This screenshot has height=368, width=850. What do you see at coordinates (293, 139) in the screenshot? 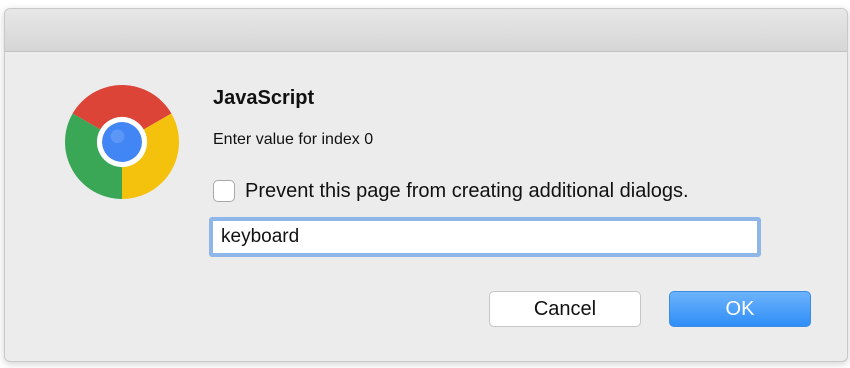
I see `dialog-message: Enter value for index 0` at bounding box center [293, 139].